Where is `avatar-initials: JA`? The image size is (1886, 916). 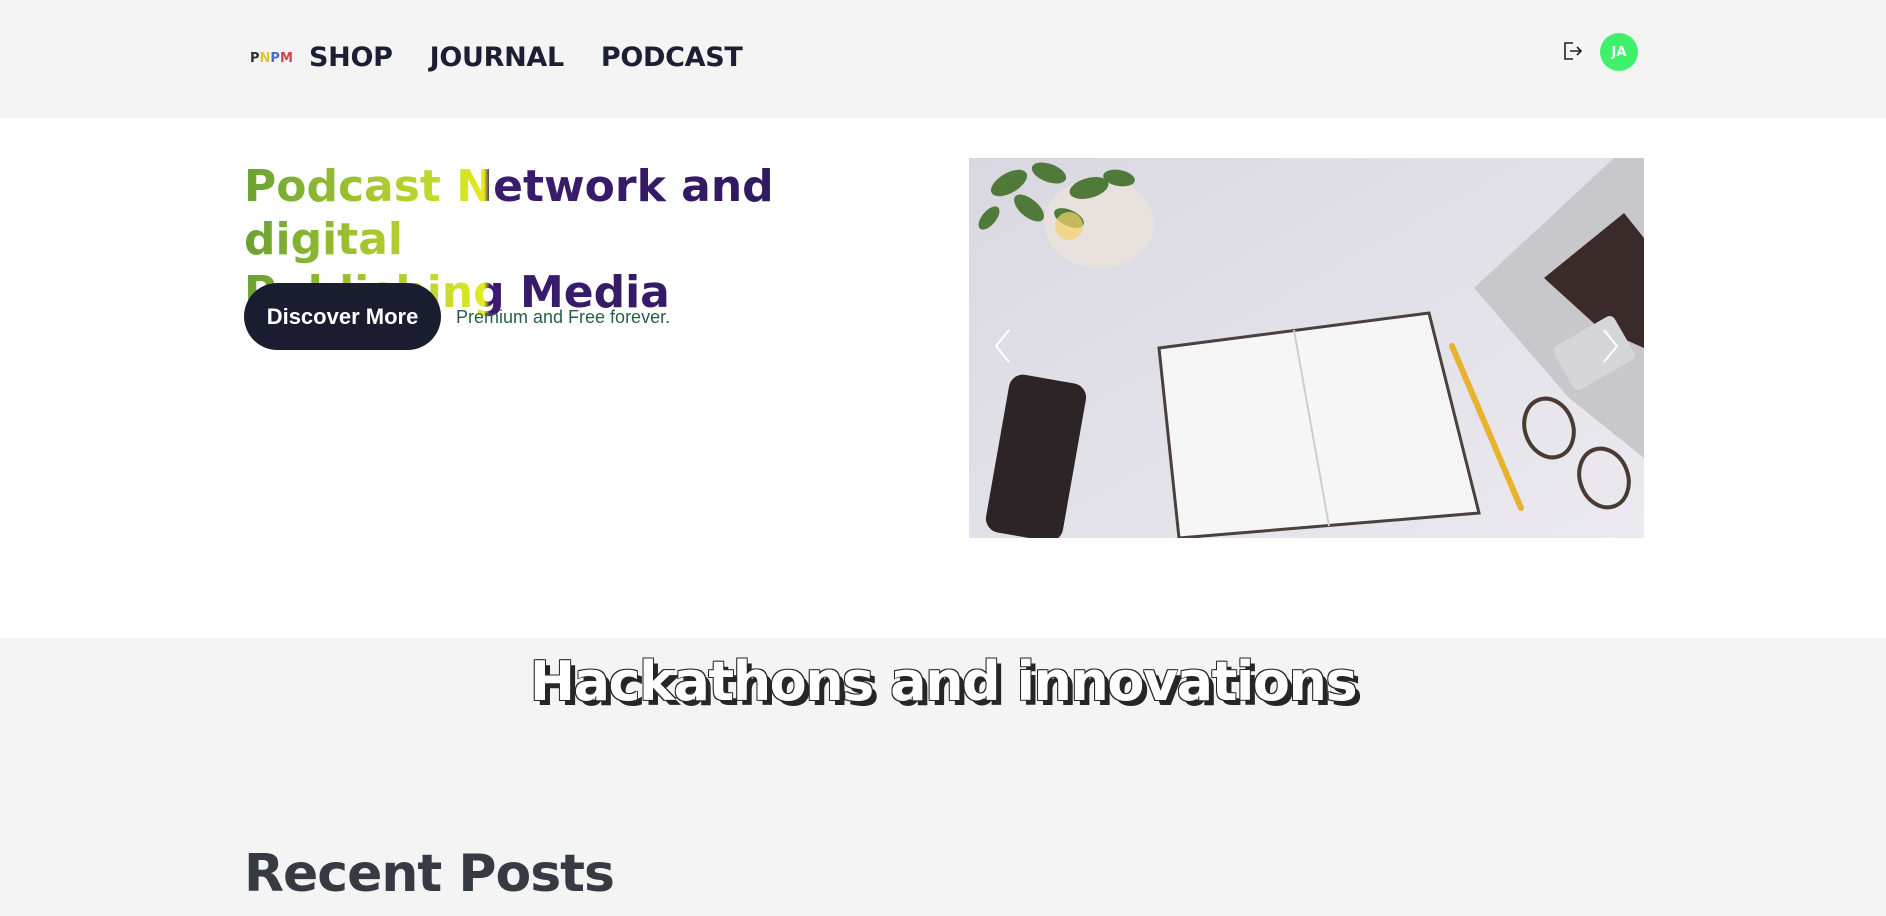 avatar-initials: JA is located at coordinates (1619, 52).